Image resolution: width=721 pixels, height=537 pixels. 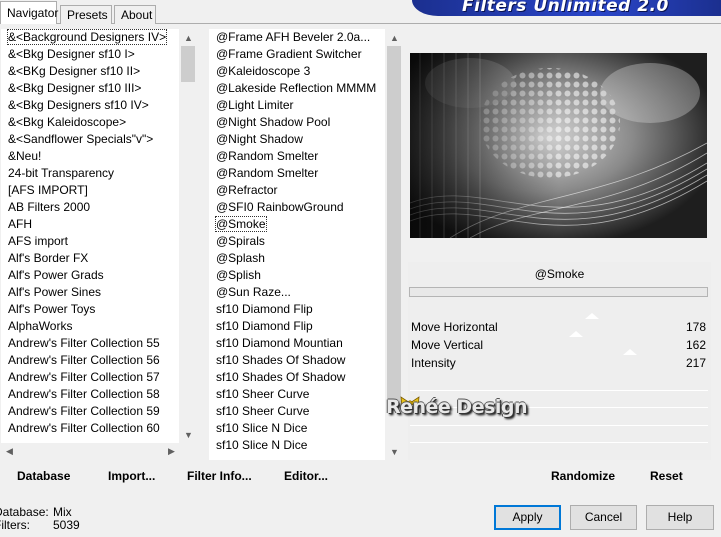 What do you see at coordinates (559, 342) in the screenshot?
I see `param-move-vertical: Move Vertical 162` at bounding box center [559, 342].